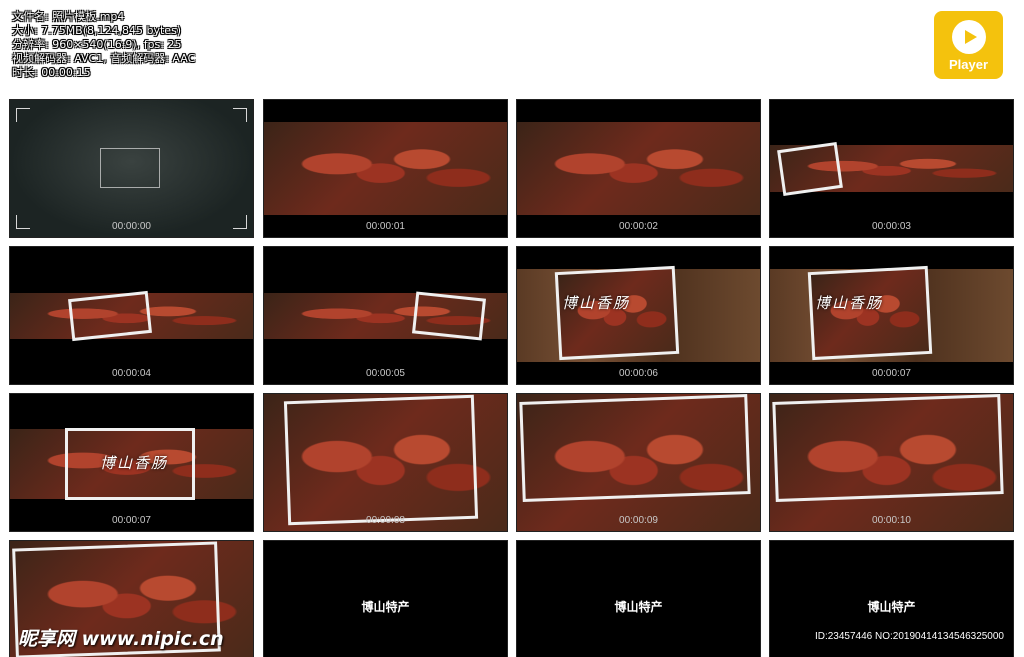 The width and height of the screenshot is (1024, 657). I want to click on thumbnail: 00:00:01, so click(385, 168).